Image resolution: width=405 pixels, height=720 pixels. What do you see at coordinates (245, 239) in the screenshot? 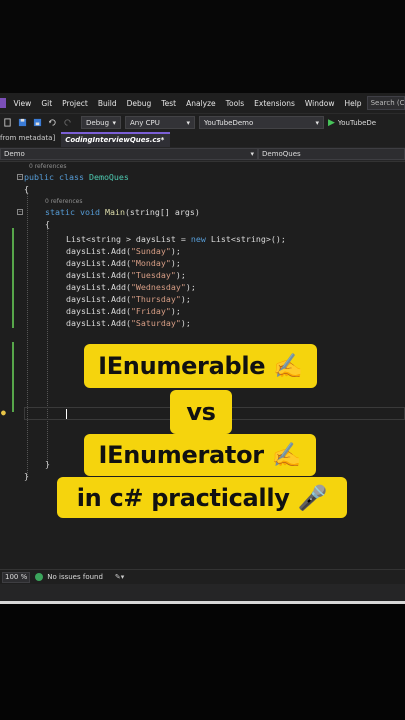
I see `declaration-text: List<string>();` at bounding box center [245, 239].